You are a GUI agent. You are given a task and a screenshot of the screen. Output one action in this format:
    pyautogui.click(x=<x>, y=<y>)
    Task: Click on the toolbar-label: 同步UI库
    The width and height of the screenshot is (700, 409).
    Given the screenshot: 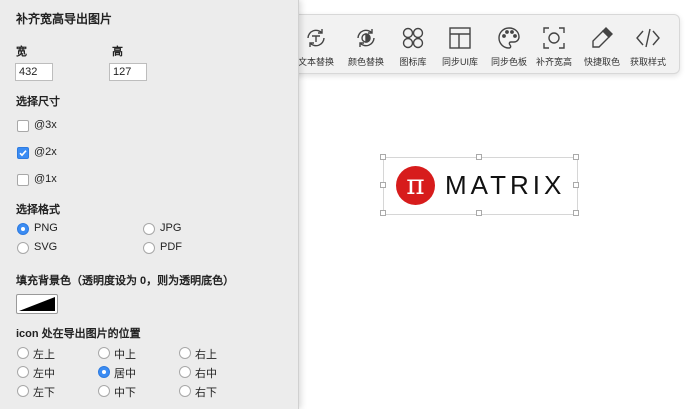 What is the action you would take?
    pyautogui.click(x=459, y=62)
    